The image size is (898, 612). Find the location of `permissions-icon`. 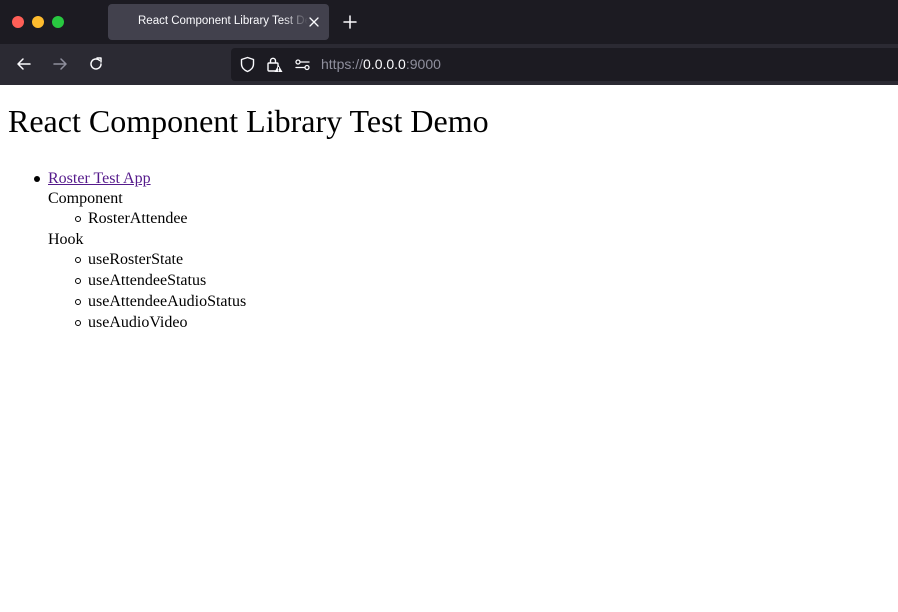

permissions-icon is located at coordinates (302, 64).